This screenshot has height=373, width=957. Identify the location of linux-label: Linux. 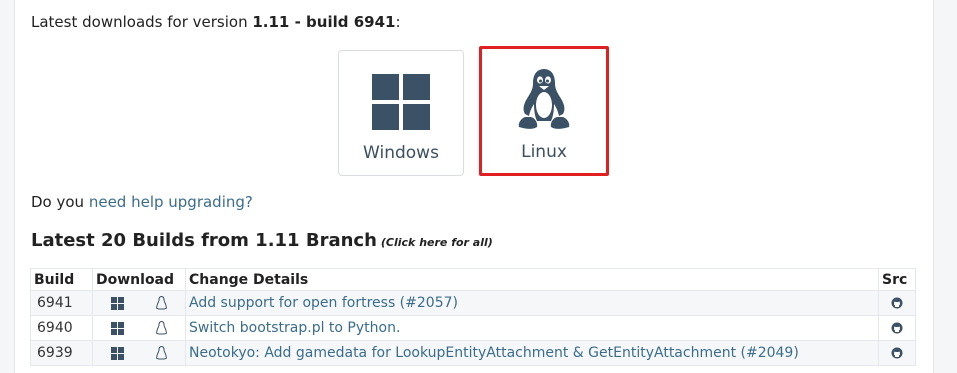
(544, 152).